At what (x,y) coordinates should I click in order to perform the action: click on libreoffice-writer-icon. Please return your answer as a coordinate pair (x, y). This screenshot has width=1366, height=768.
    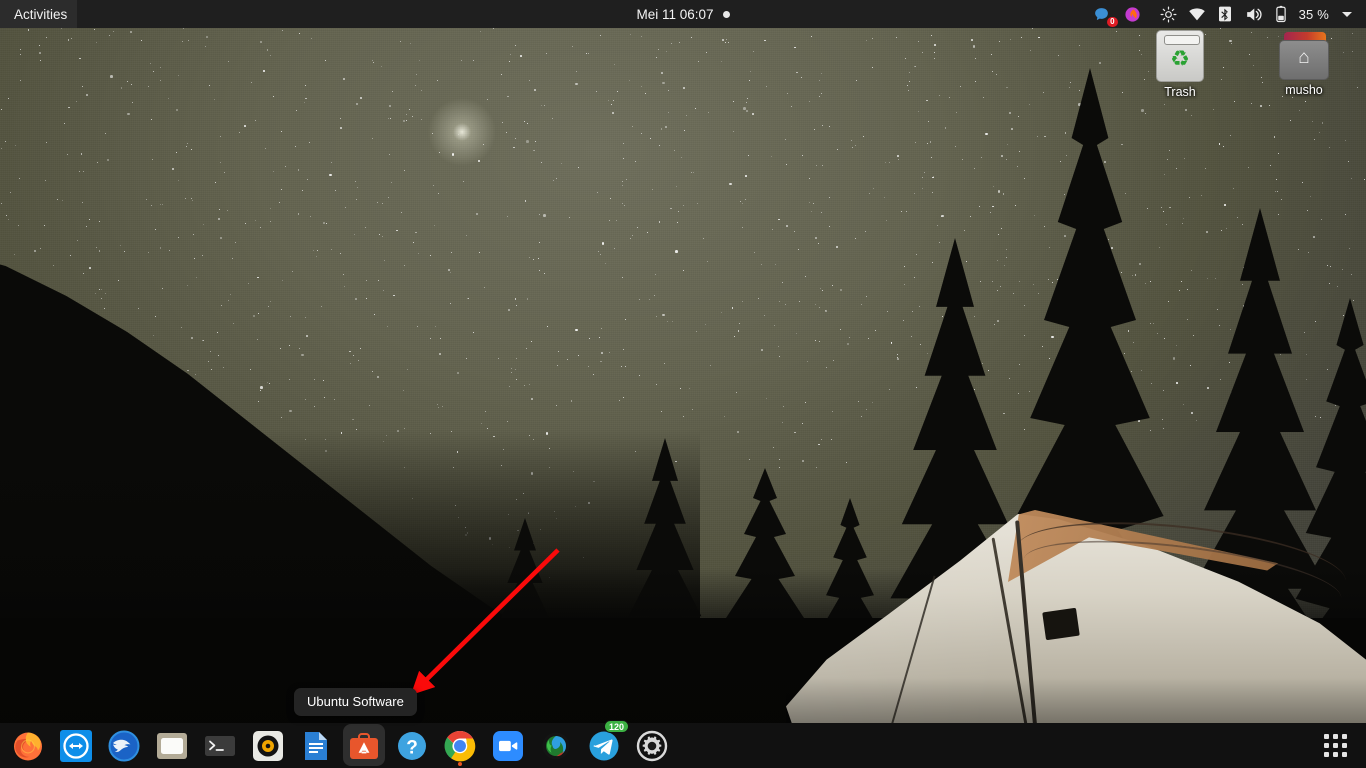
    Looking at the image, I should click on (316, 745).